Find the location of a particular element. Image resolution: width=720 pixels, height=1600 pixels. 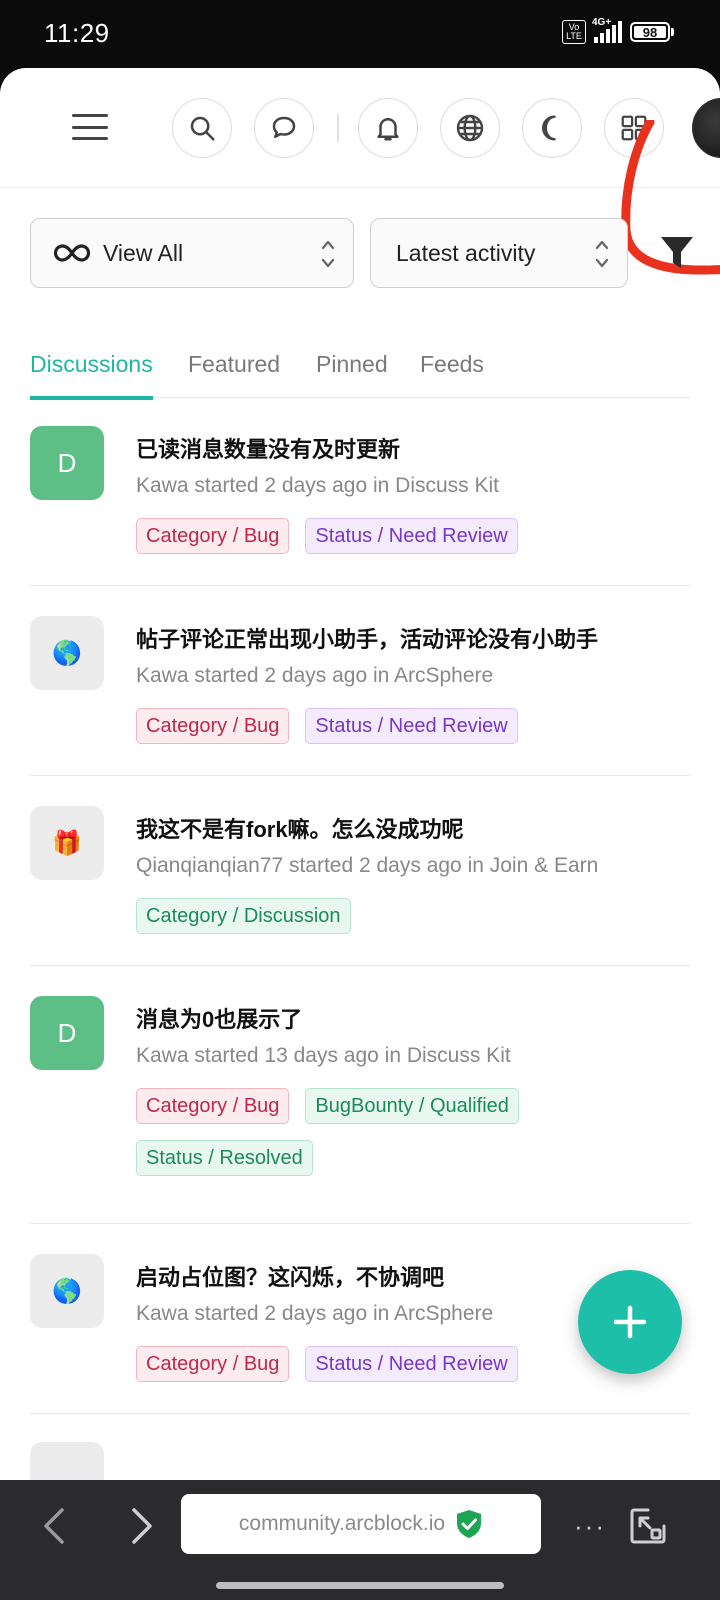

view-select-label: View All is located at coordinates (143, 252).